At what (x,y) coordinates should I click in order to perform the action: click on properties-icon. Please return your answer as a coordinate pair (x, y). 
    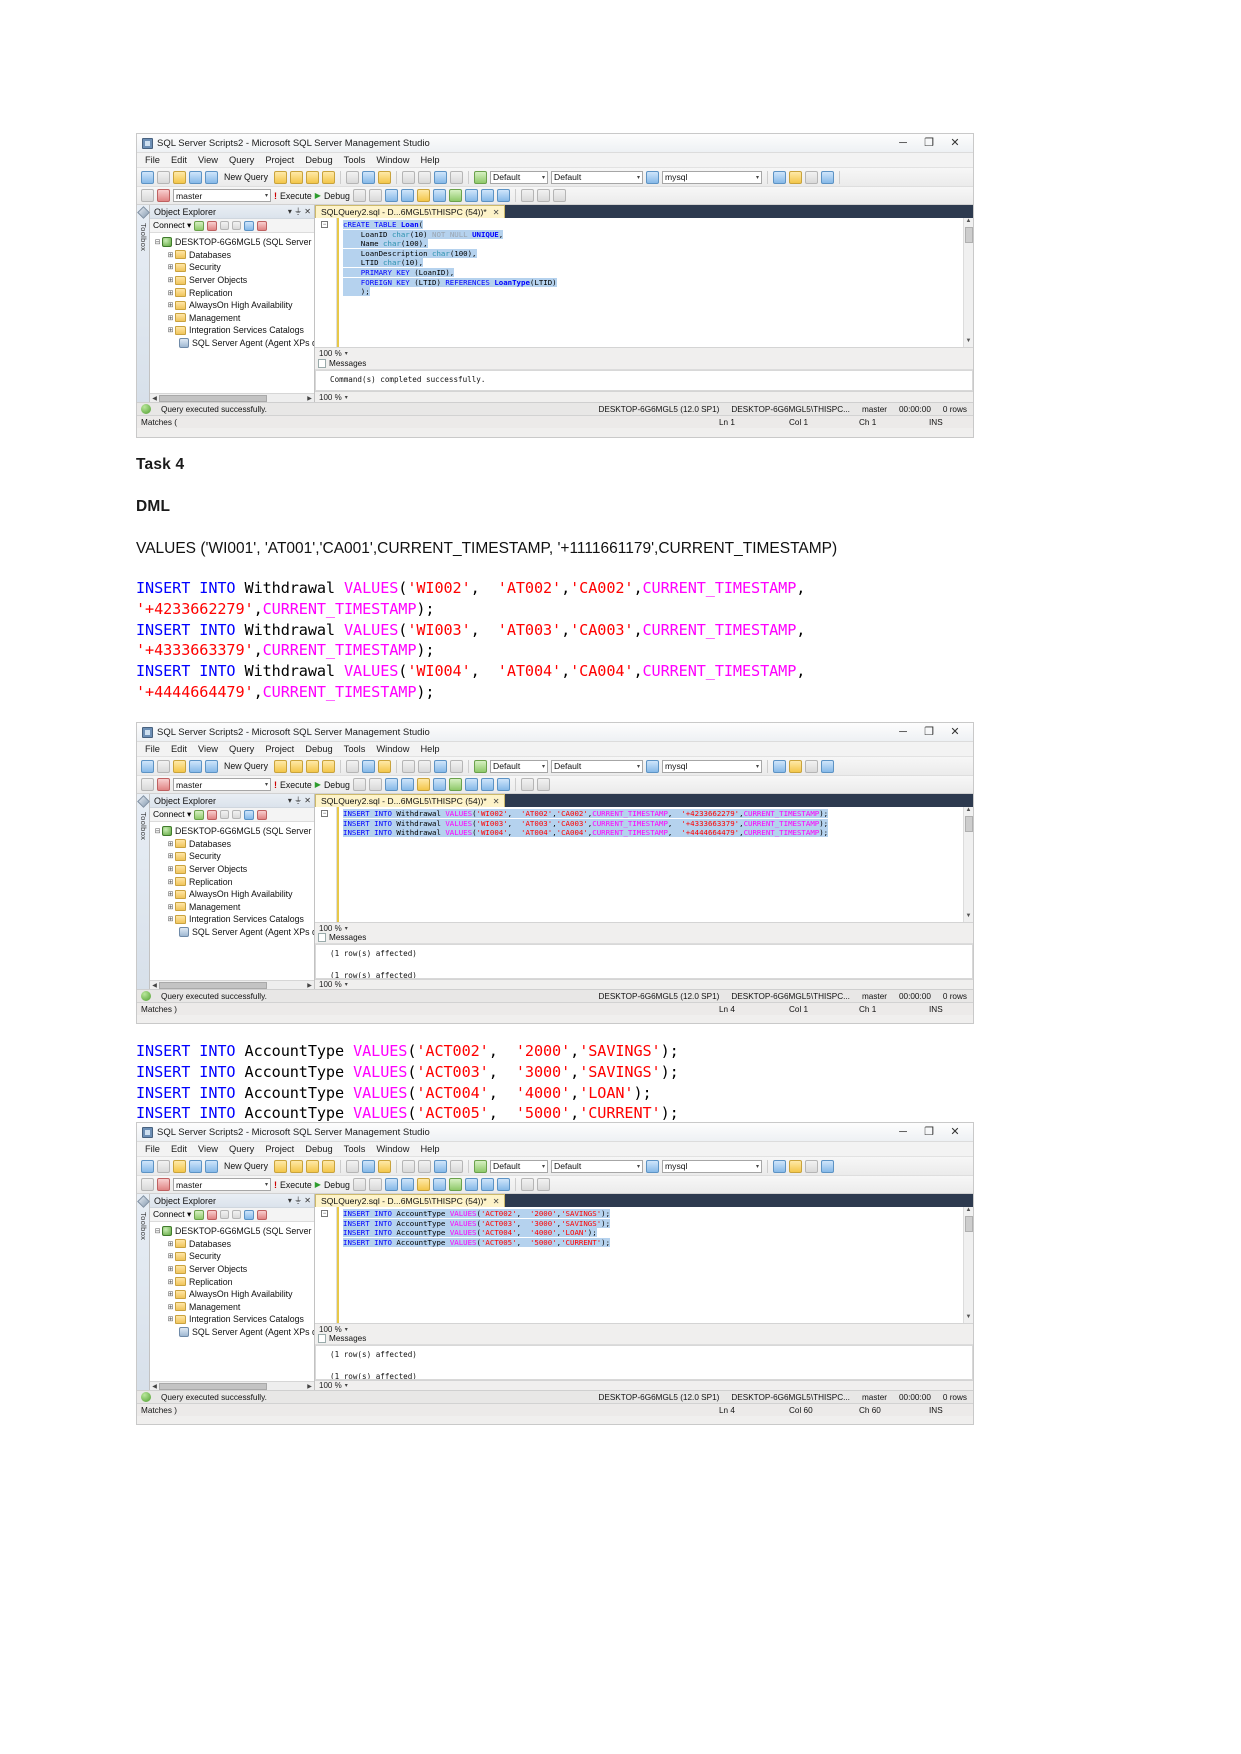
    Looking at the image, I should click on (795, 177).